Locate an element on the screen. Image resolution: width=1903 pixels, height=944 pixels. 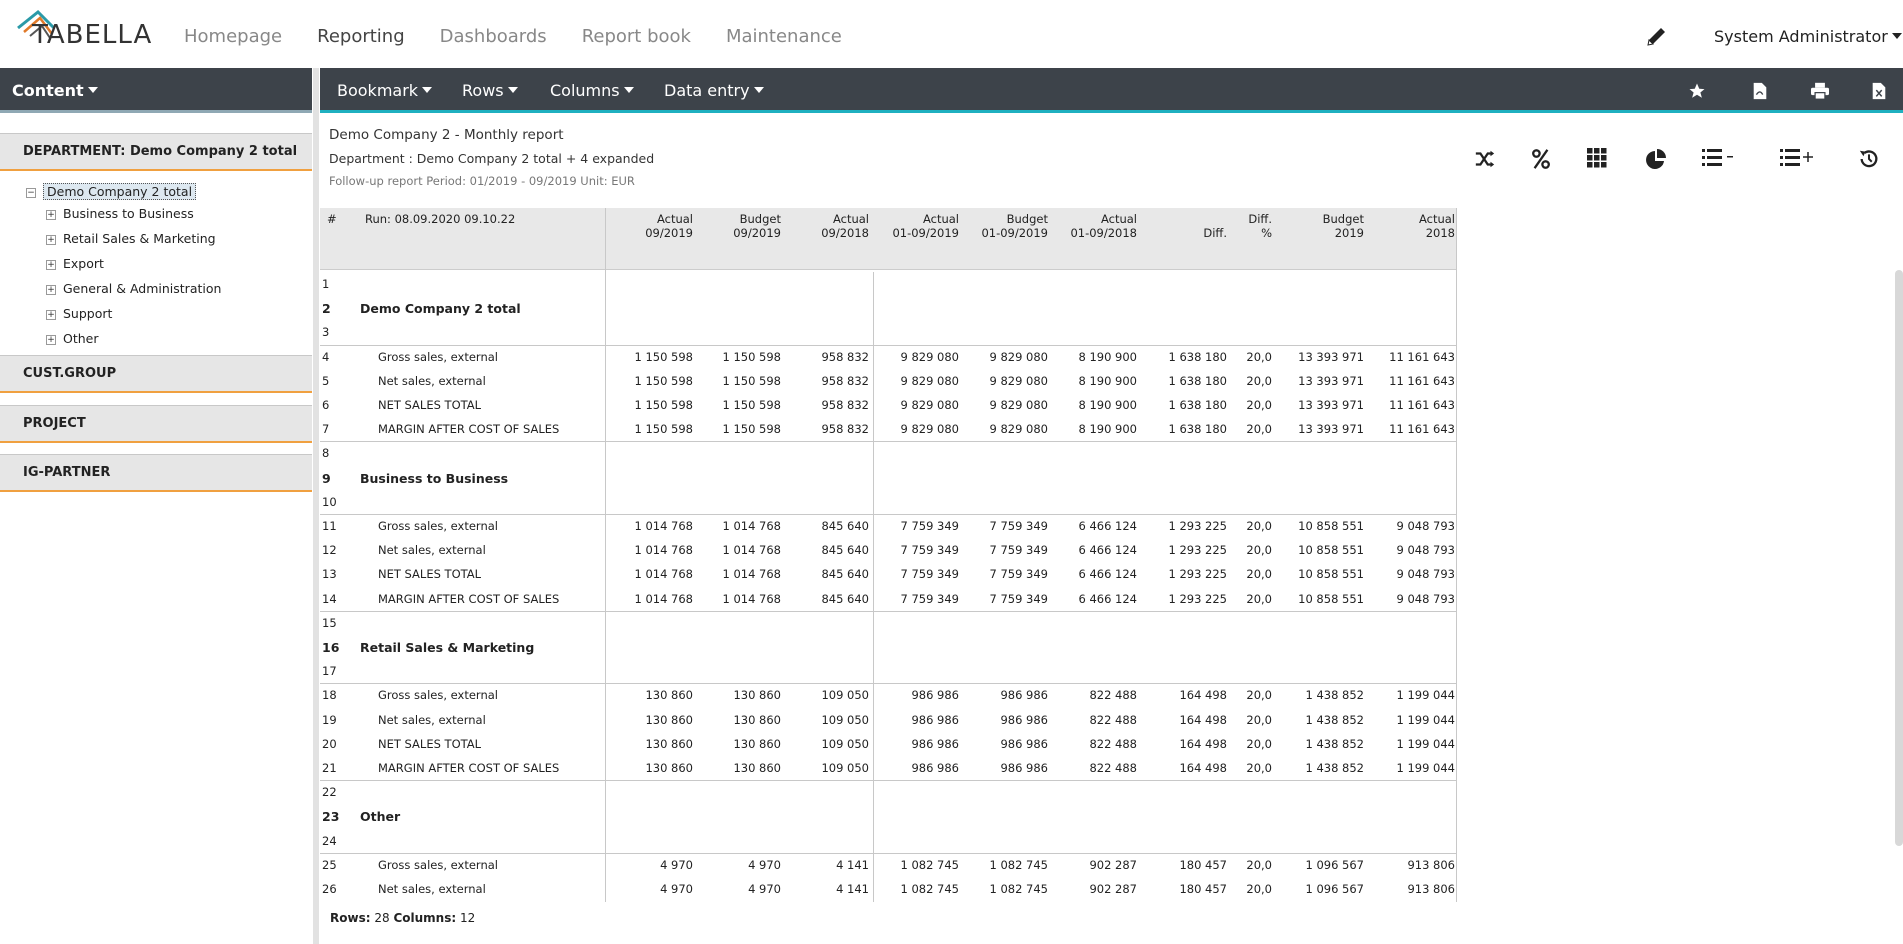
dimension-project: PROJECT is located at coordinates (156, 424).